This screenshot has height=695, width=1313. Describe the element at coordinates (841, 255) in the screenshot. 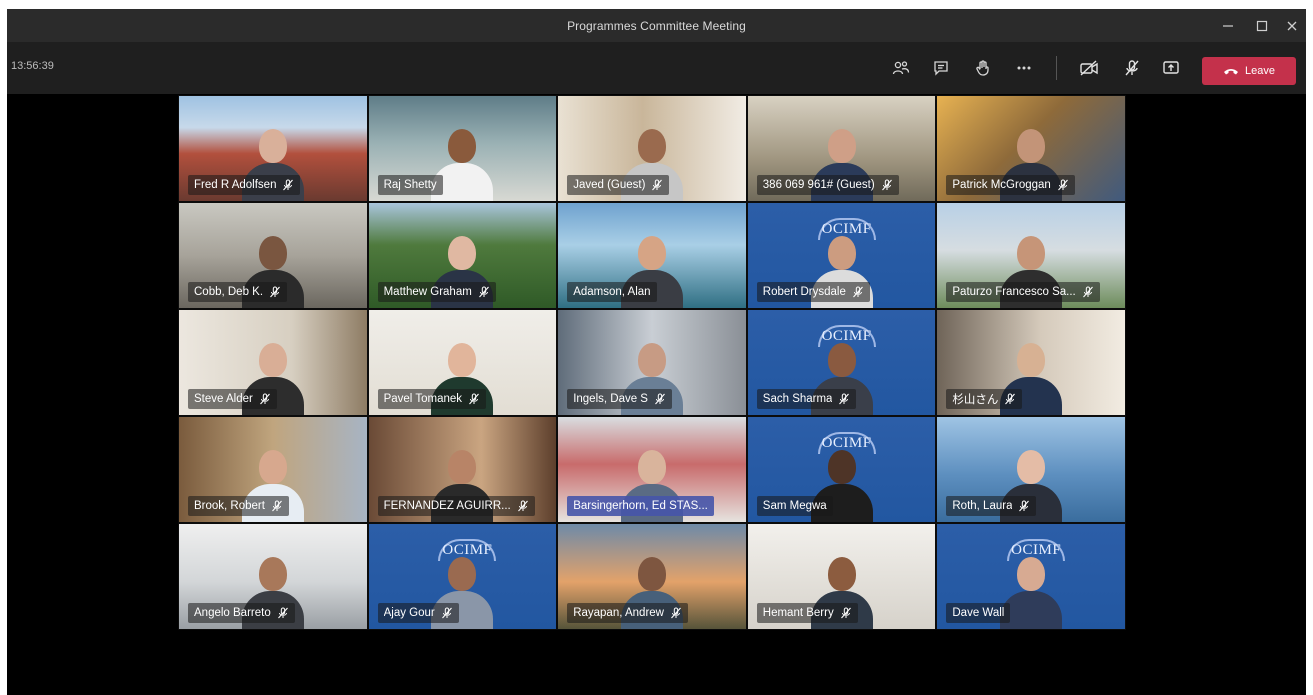

I see `participant-tile: OCIMF50Robert Drysdale` at that location.